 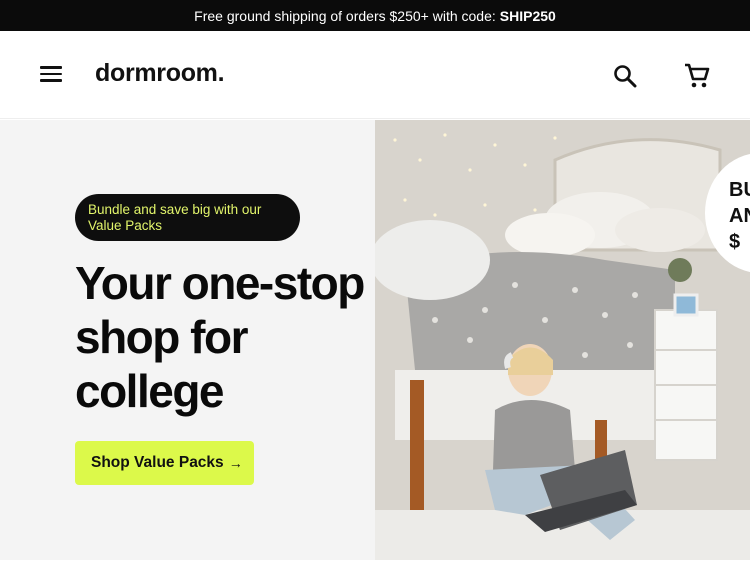 I want to click on shop-value-packs-button: Shop Value Packs →, so click(x=164, y=463).